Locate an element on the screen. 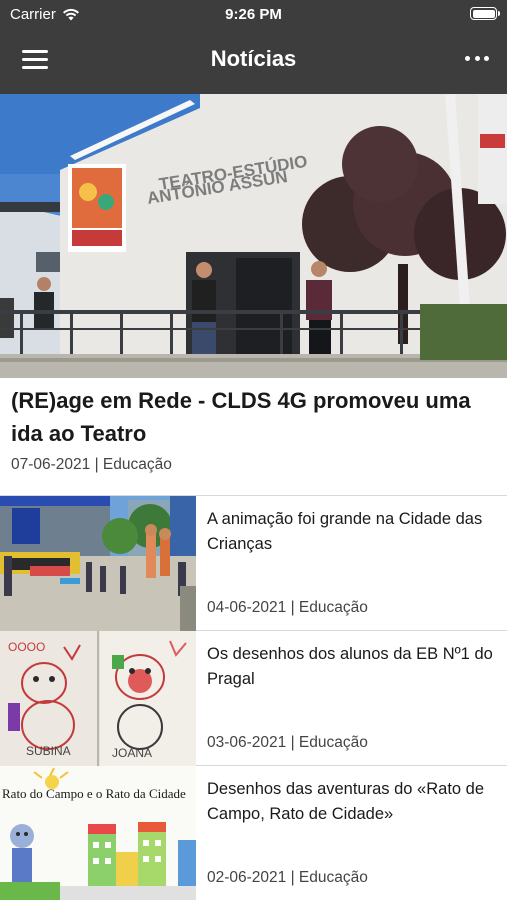 Image resolution: width=507 pixels, height=900 pixels. more-options-icon is located at coordinates (477, 60).